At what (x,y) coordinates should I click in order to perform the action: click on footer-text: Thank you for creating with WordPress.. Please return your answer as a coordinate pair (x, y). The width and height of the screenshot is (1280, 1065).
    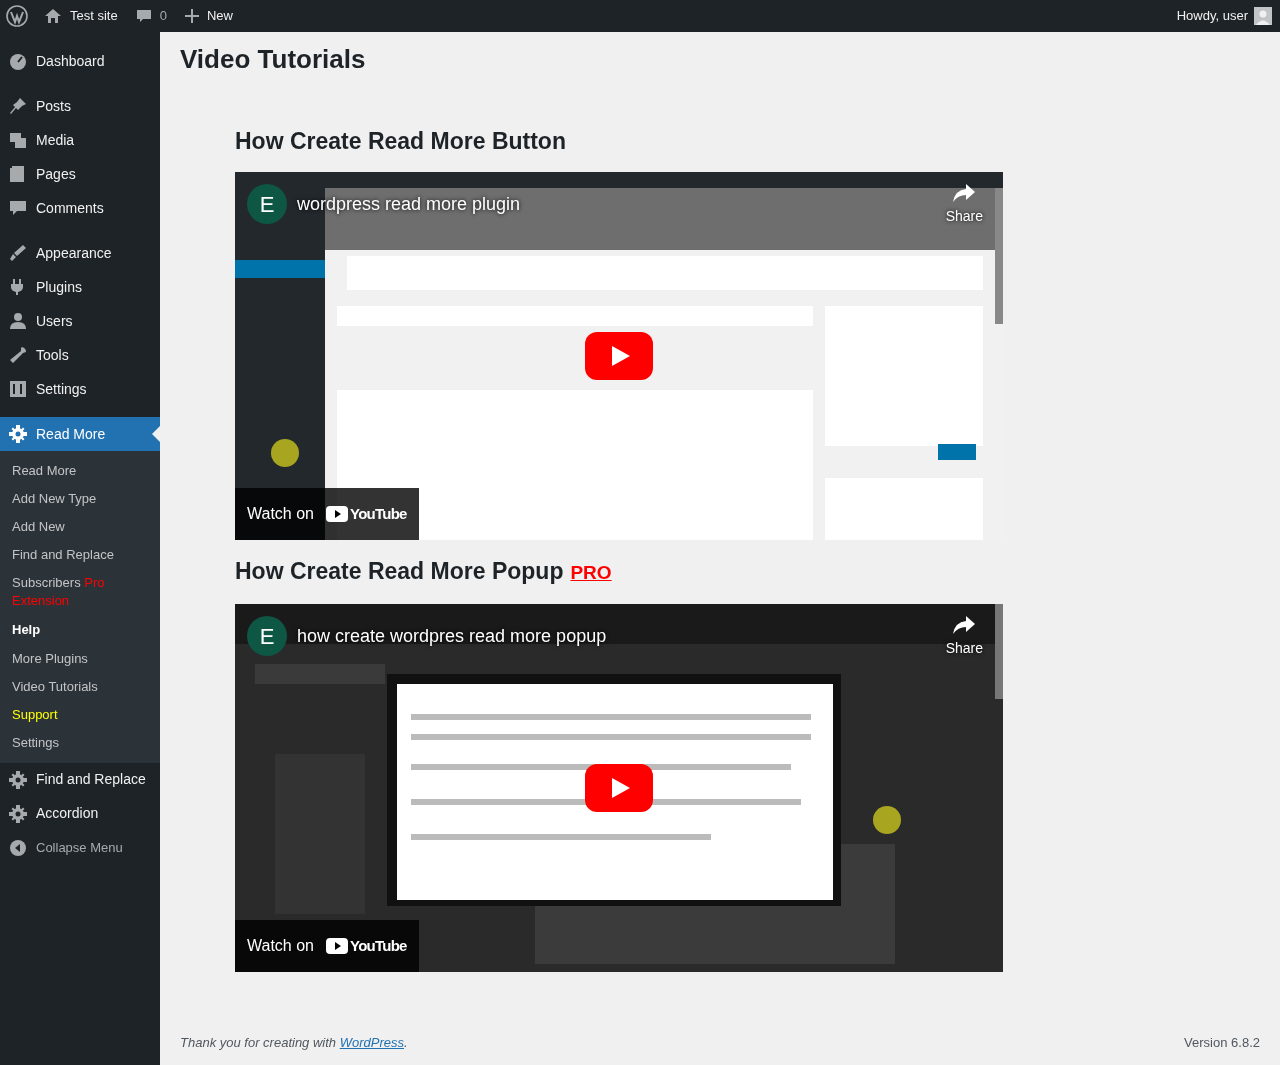
    Looking at the image, I should click on (294, 1042).